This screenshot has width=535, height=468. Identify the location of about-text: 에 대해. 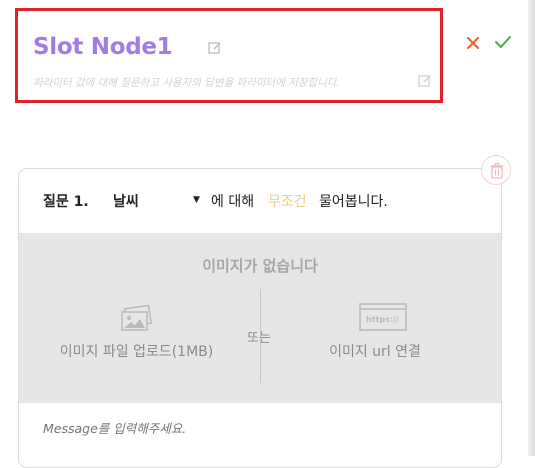
(233, 202).